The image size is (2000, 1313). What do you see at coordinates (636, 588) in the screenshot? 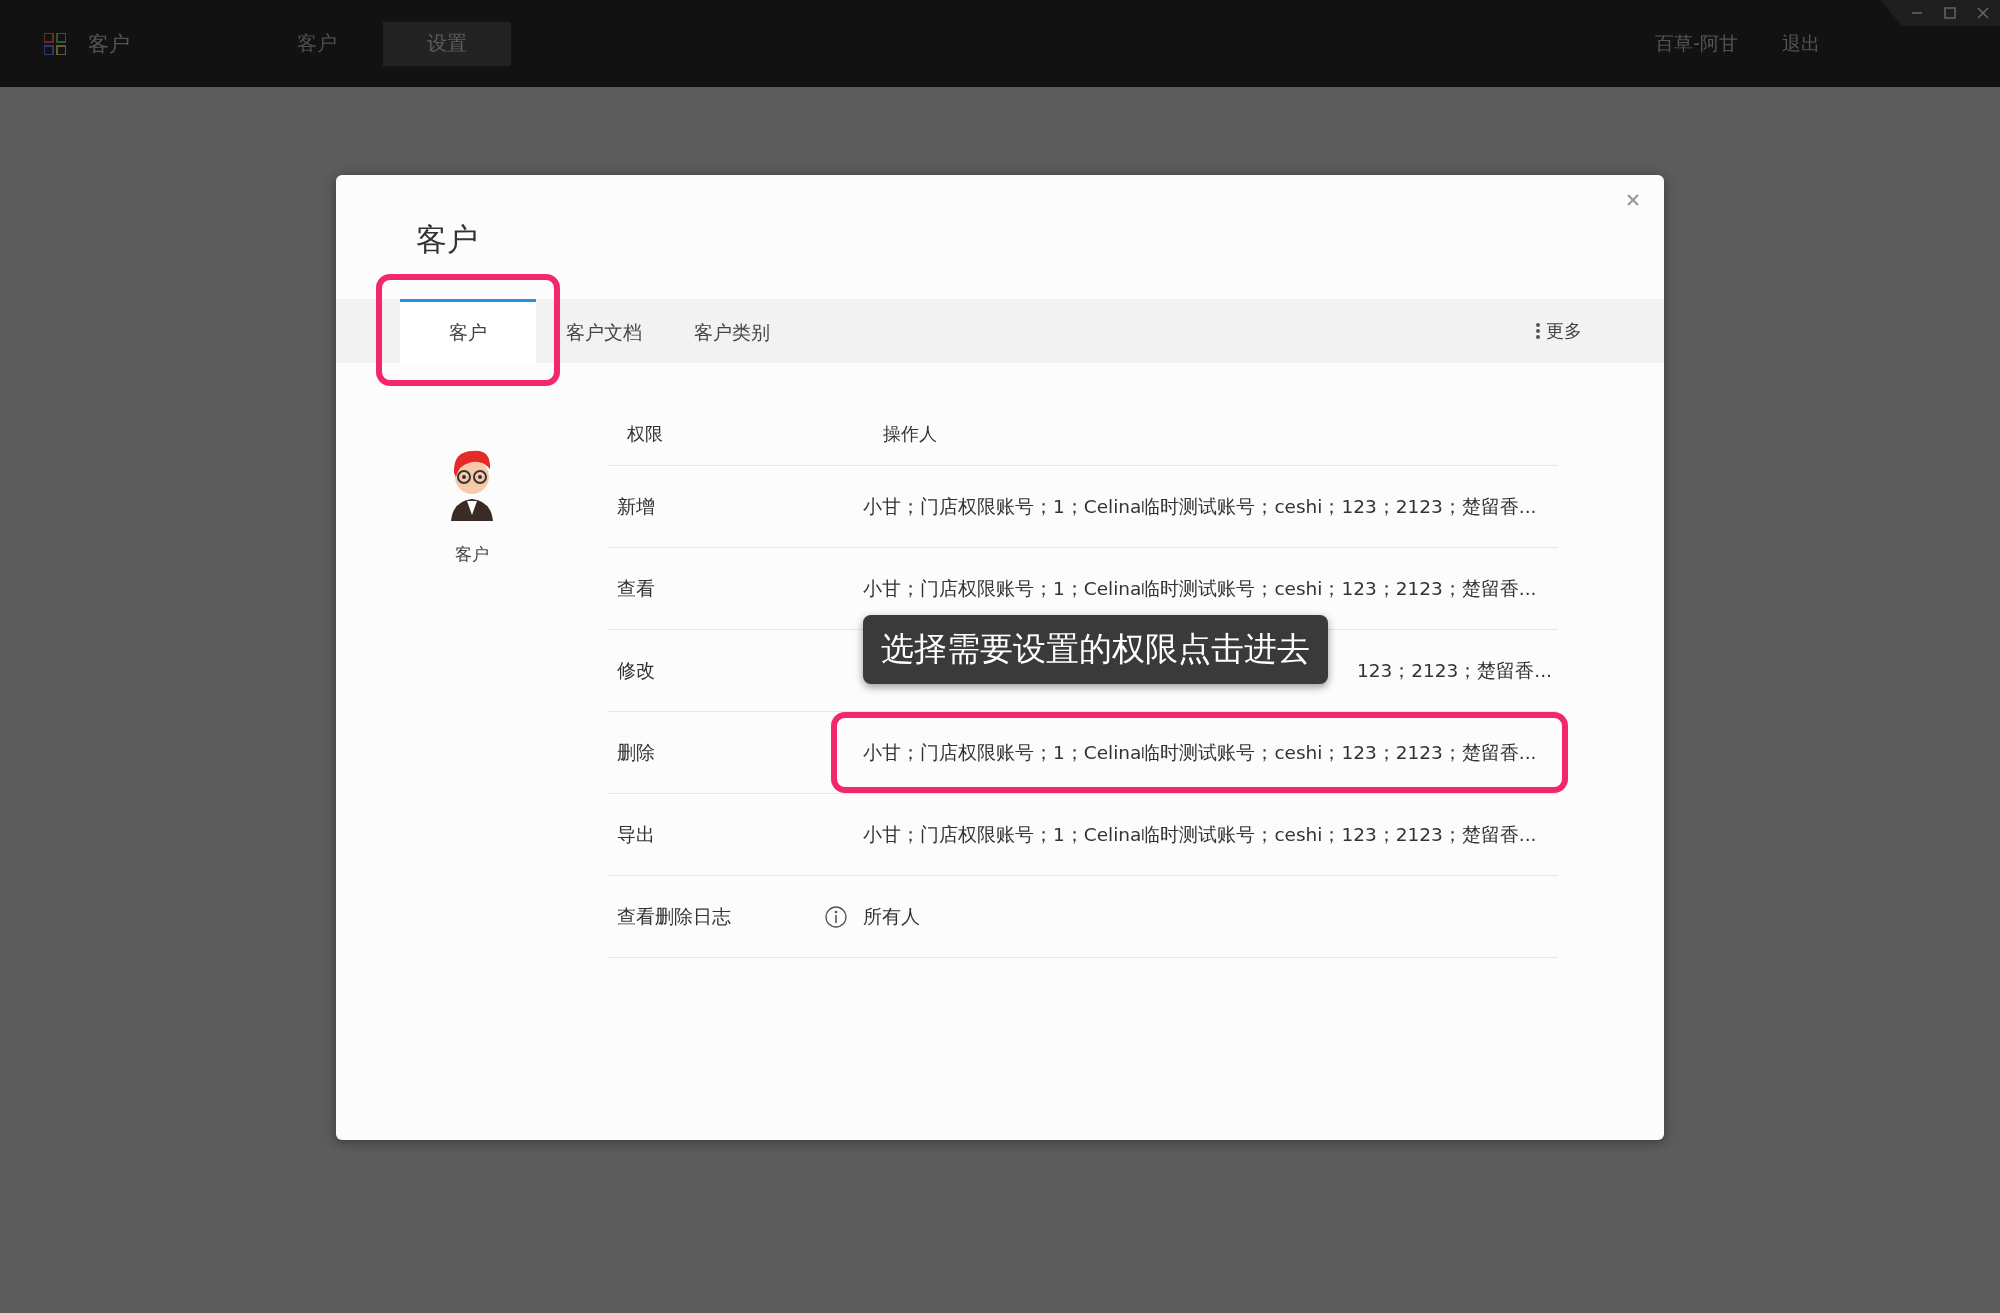
I see `permission-name: 查看` at bounding box center [636, 588].